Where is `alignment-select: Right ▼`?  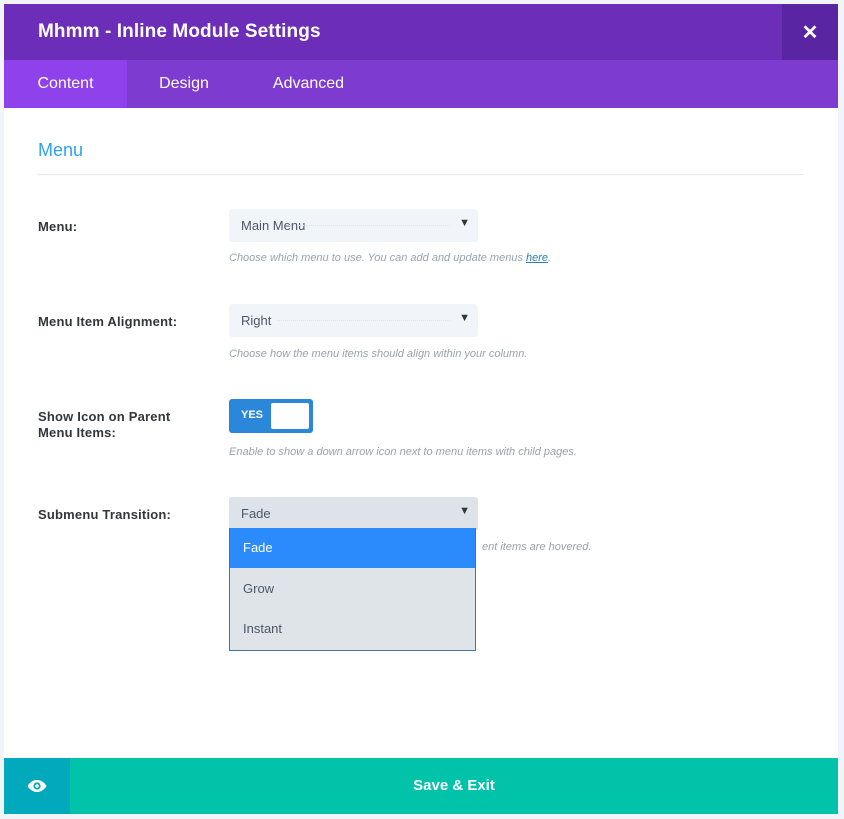 alignment-select: Right ▼ is located at coordinates (353, 320).